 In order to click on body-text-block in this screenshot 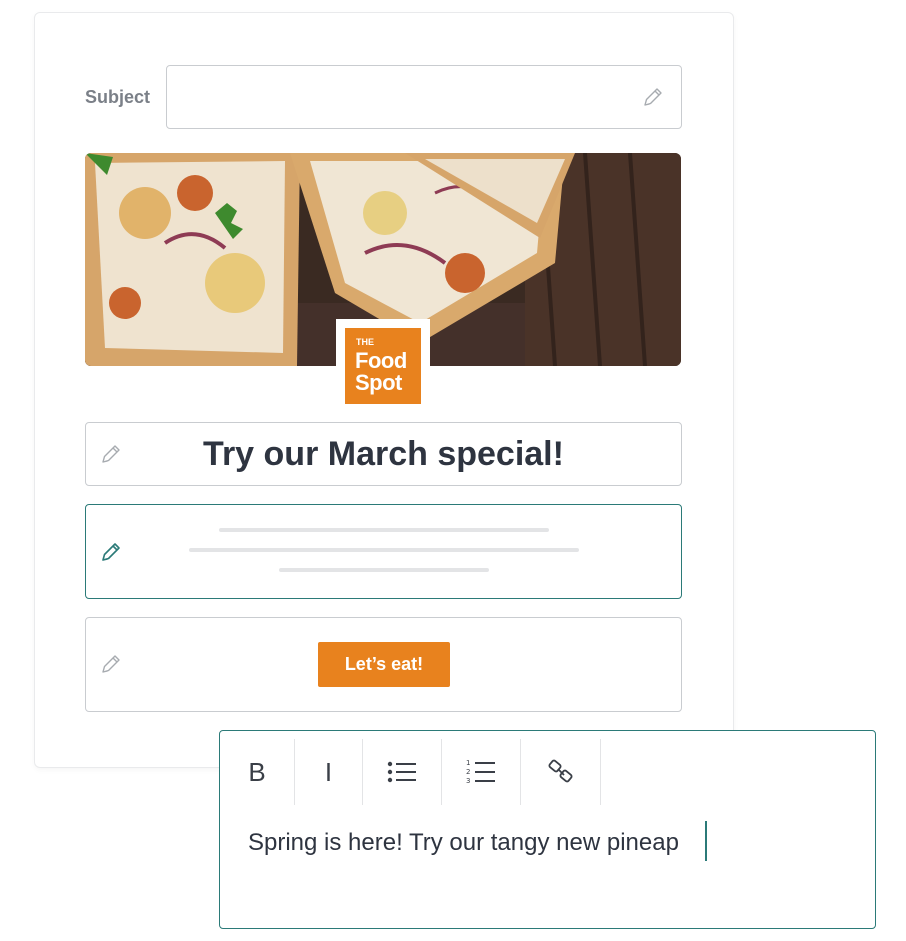, I will do `click(383, 551)`.